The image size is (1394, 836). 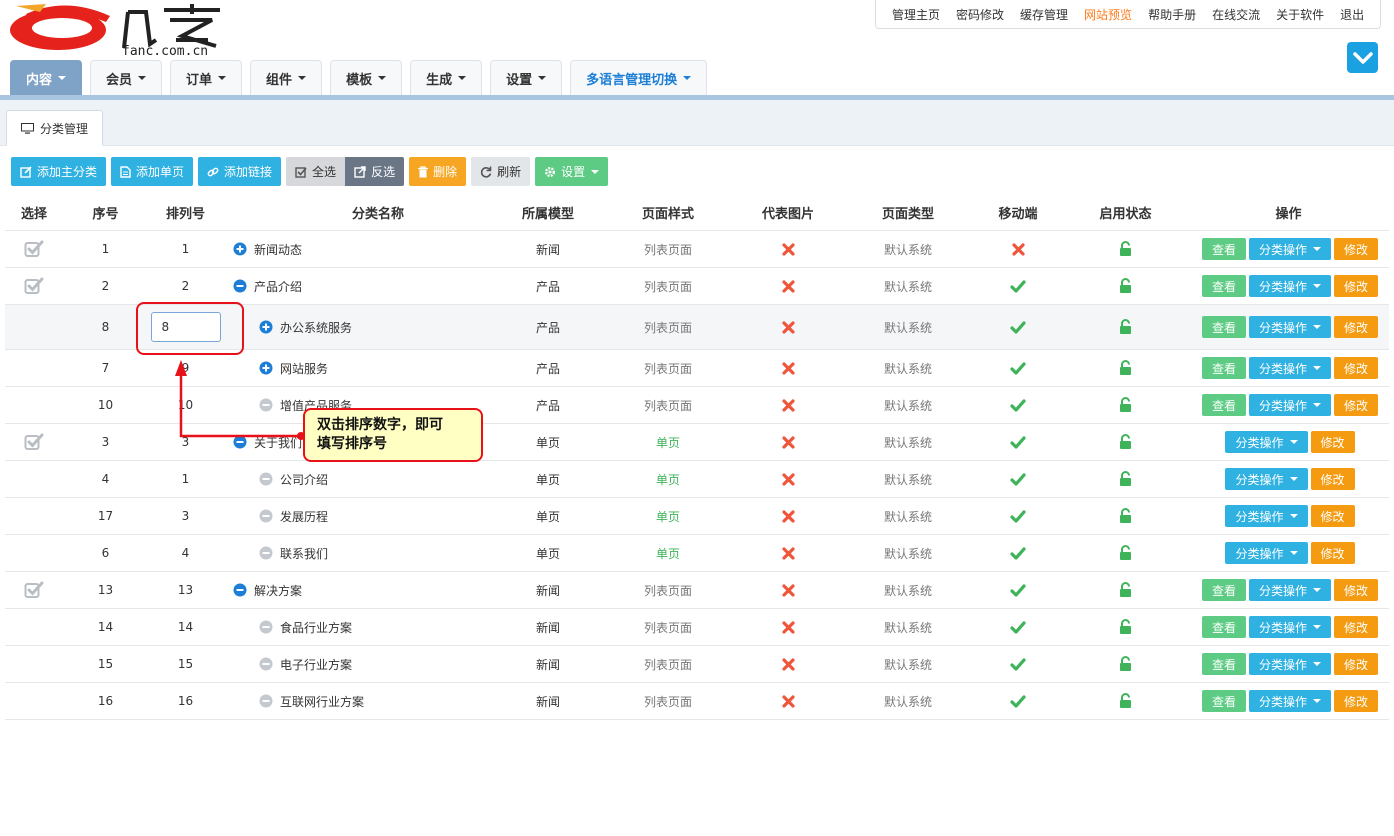 What do you see at coordinates (185, 701) in the screenshot?
I see `sort-order-value: 16` at bounding box center [185, 701].